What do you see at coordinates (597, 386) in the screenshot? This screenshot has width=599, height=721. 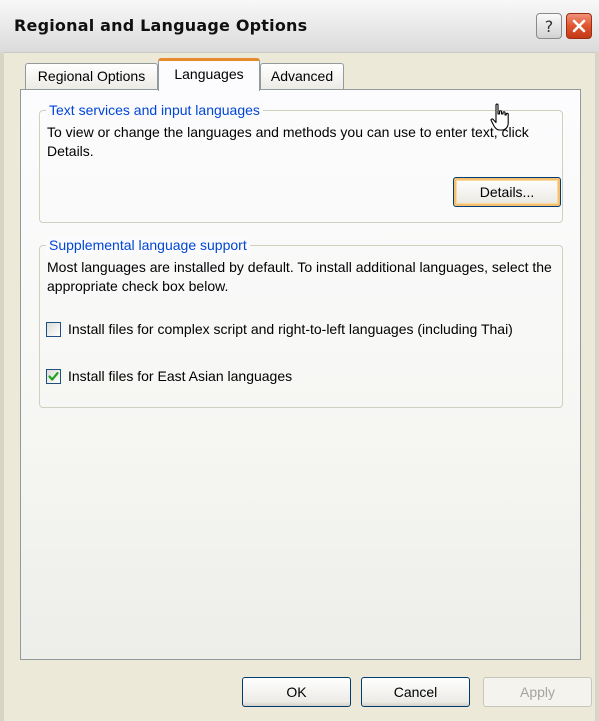 I see `window-border-right` at bounding box center [597, 386].